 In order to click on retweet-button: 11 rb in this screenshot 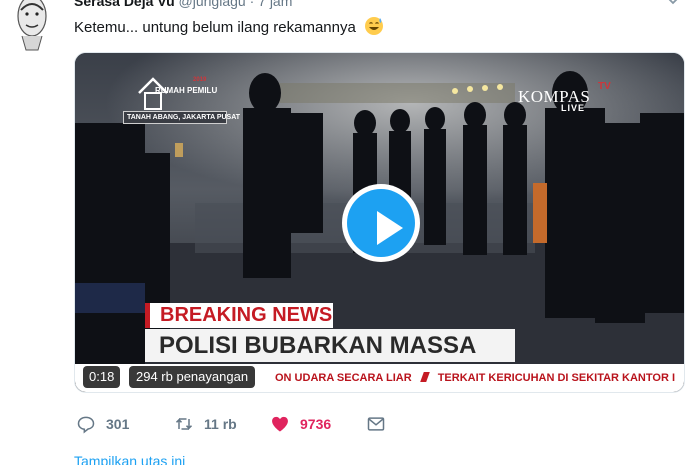, I will do `click(205, 424)`.